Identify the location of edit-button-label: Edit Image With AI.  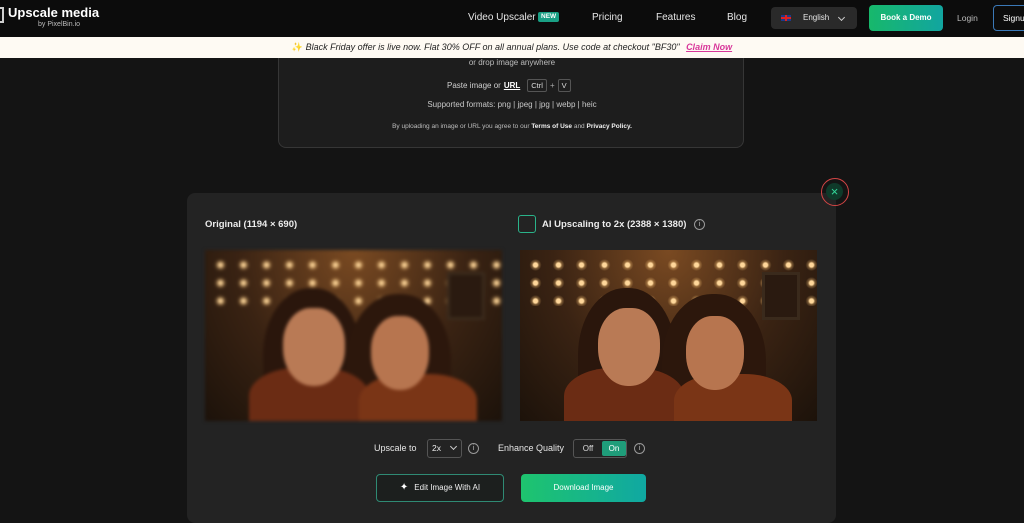
(447, 487).